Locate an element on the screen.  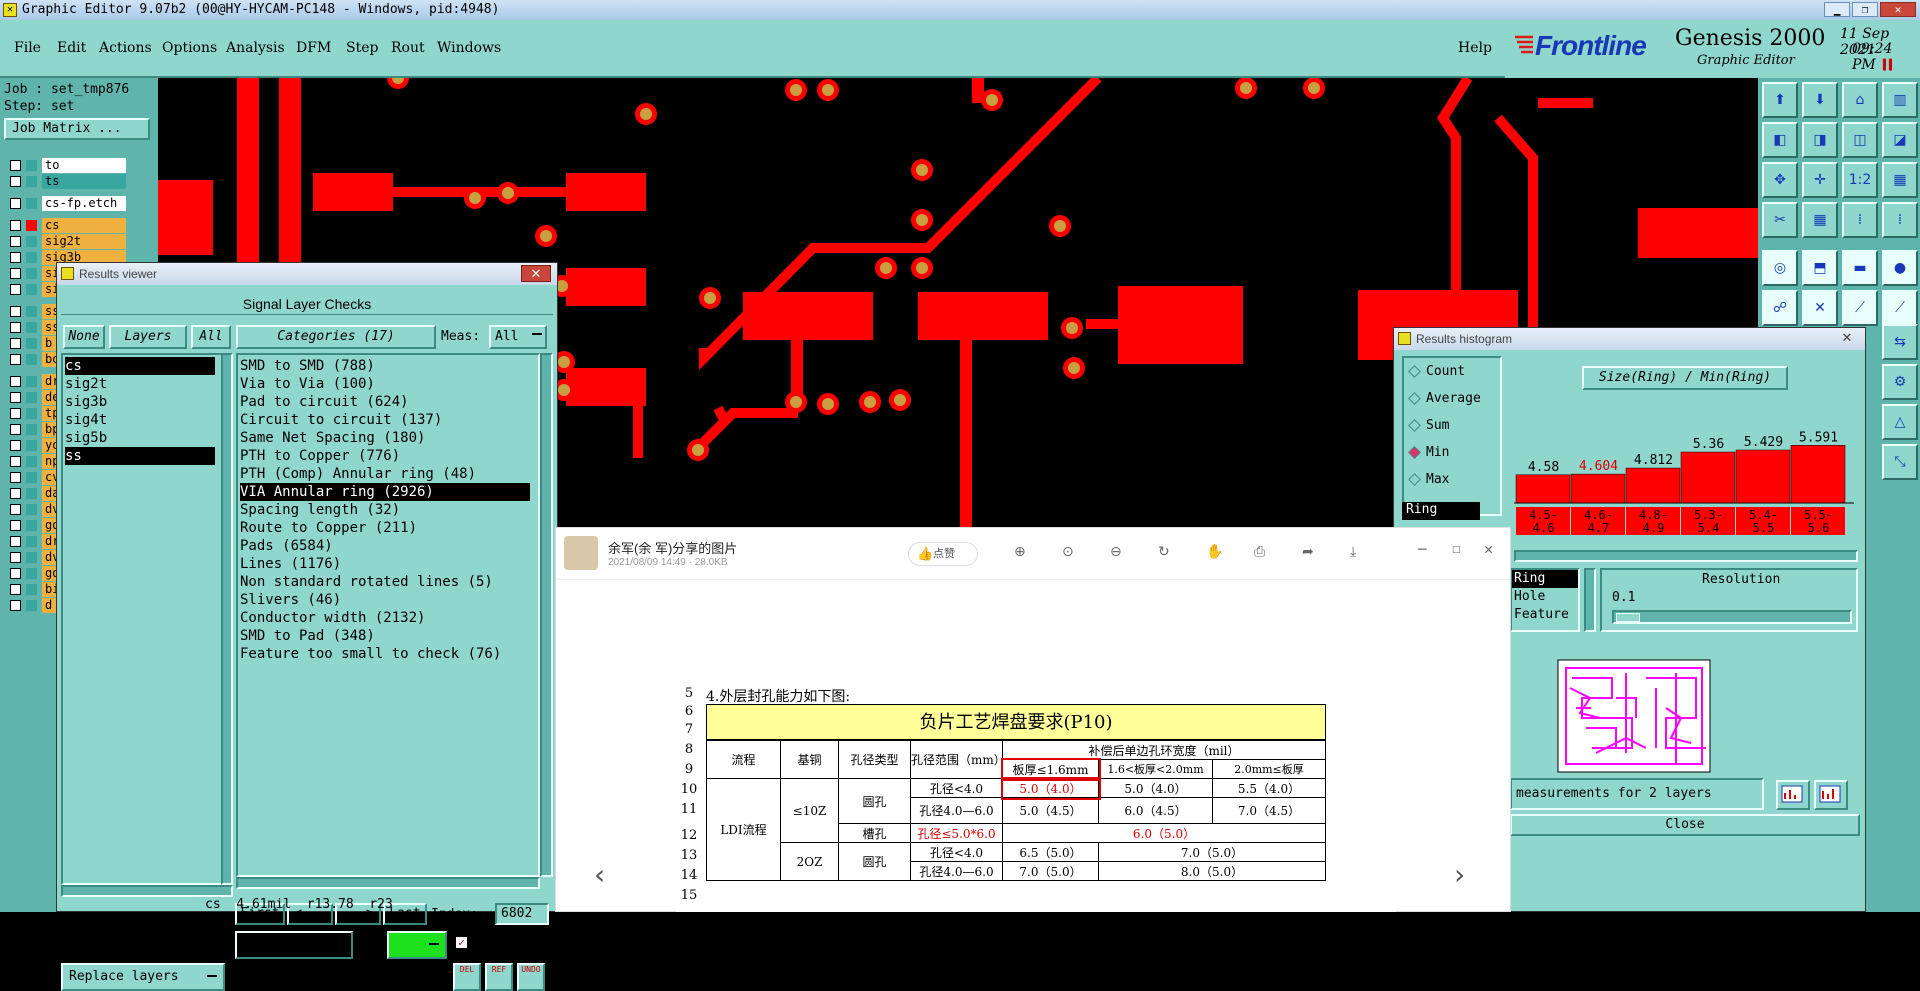
resolution-slider is located at coordinates (1732, 617).